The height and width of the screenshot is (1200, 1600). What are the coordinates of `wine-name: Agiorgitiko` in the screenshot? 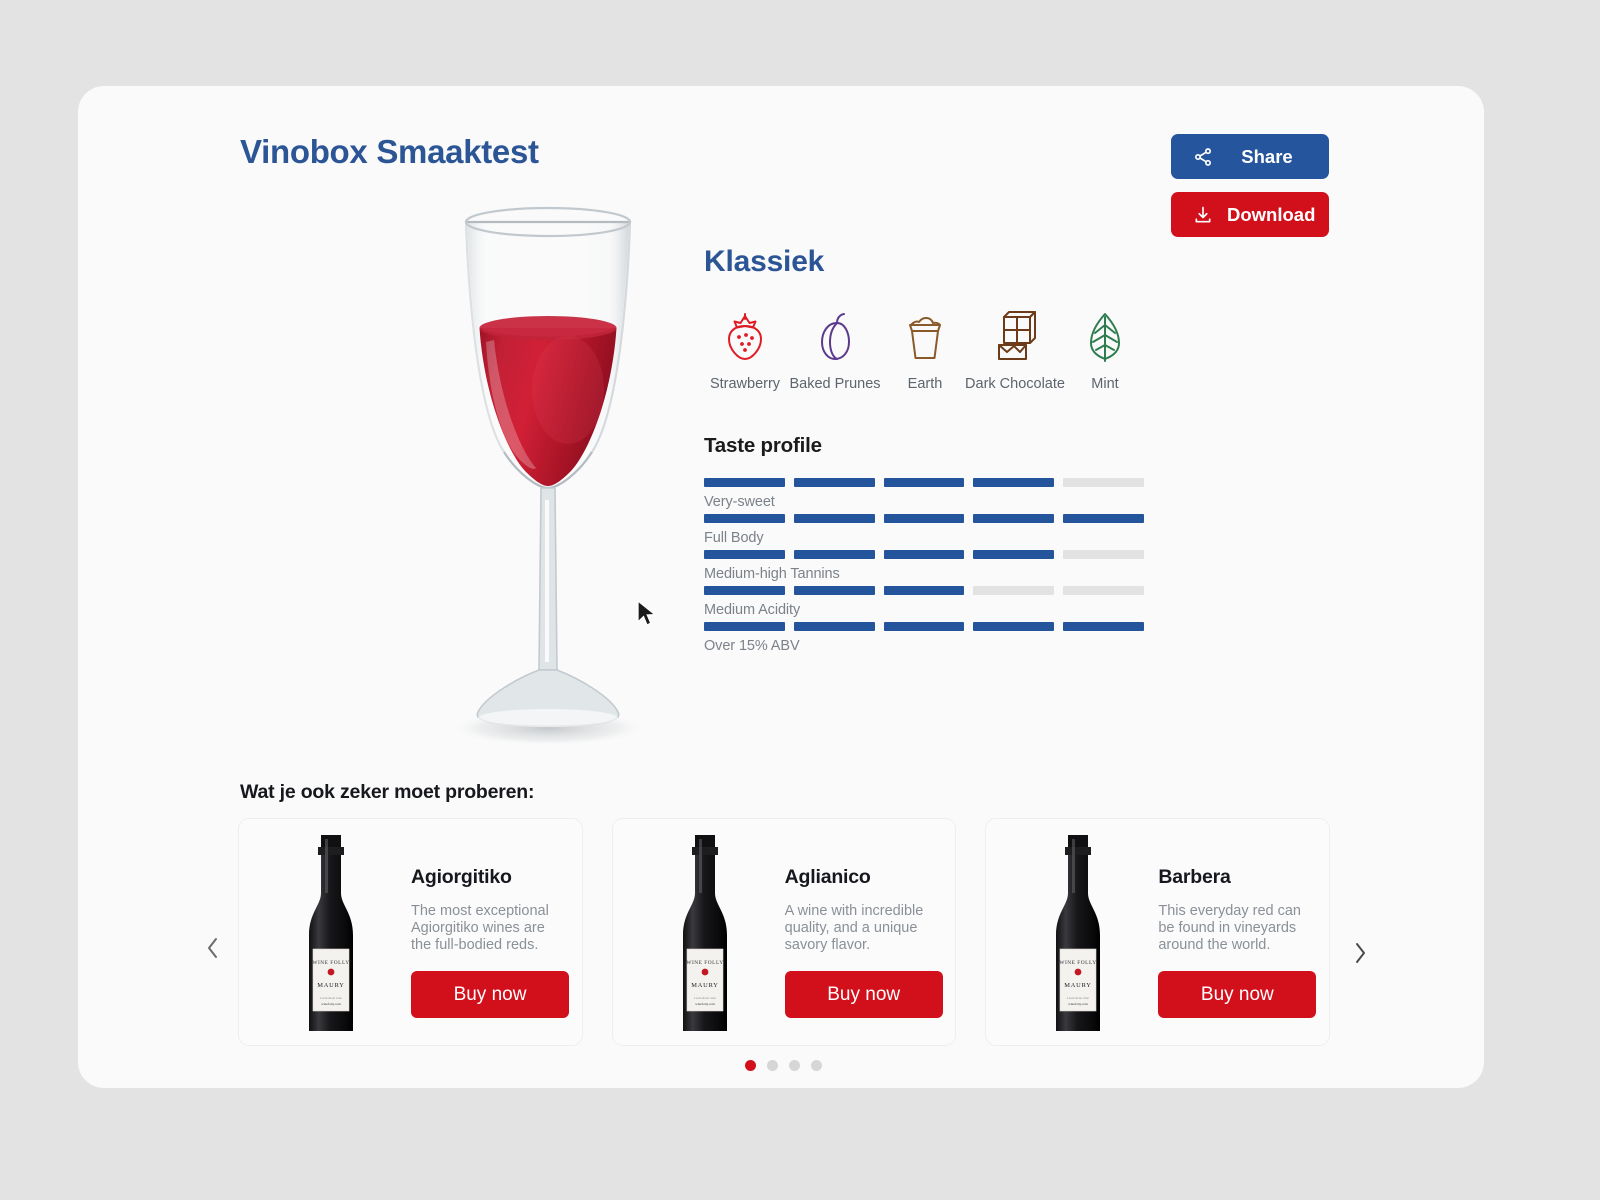 It's located at (461, 877).